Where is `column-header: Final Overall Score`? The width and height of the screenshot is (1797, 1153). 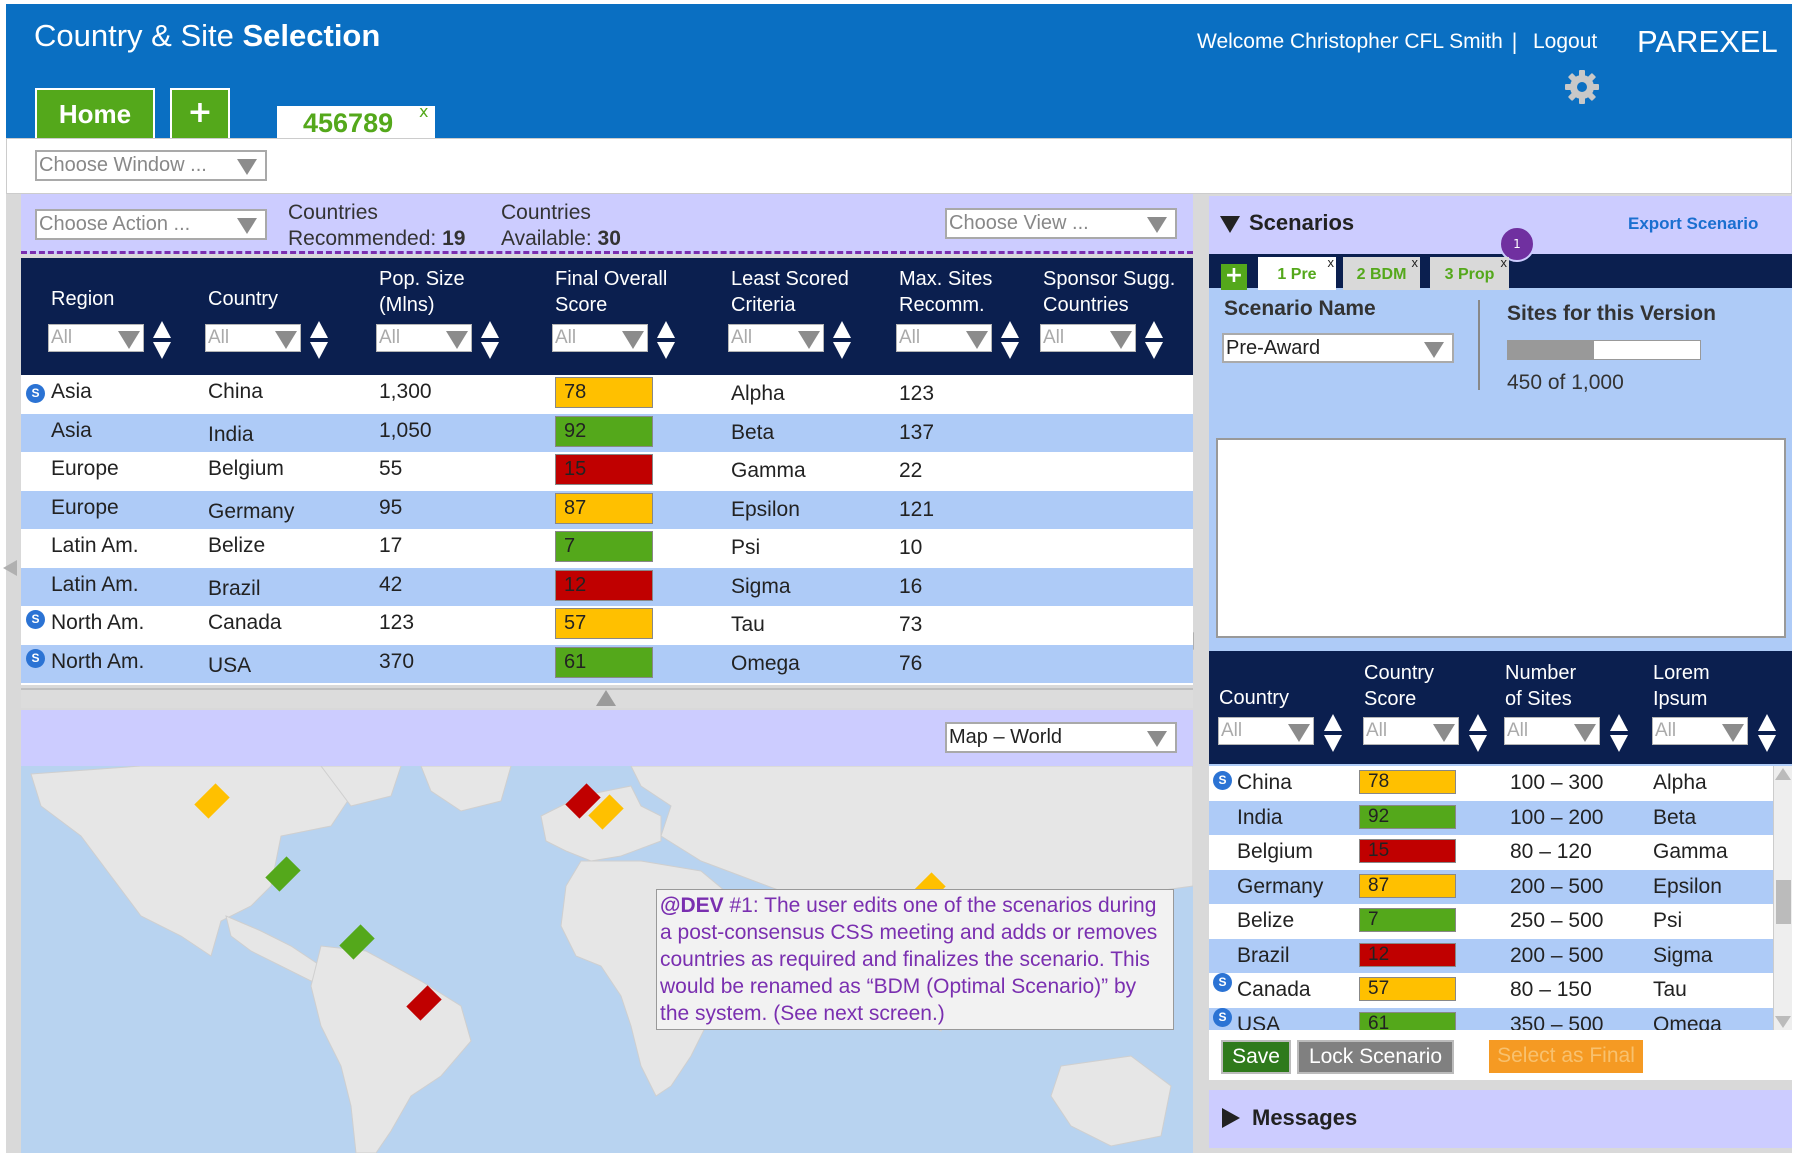
column-header: Final Overall Score is located at coordinates (611, 292).